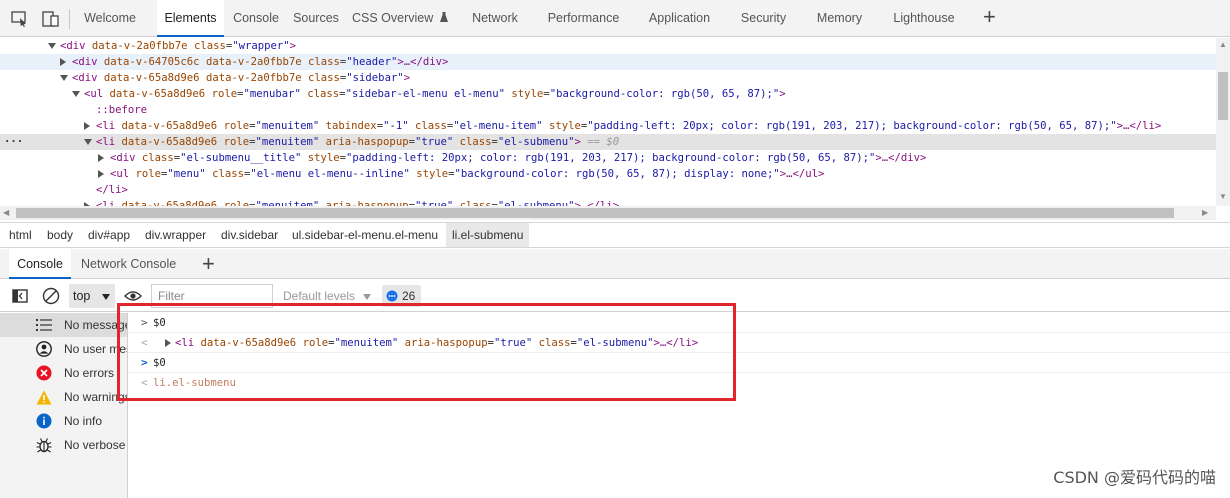 The width and height of the screenshot is (1230, 498). What do you see at coordinates (109, 235) in the screenshot?
I see `breadcrumb-item: div#app` at bounding box center [109, 235].